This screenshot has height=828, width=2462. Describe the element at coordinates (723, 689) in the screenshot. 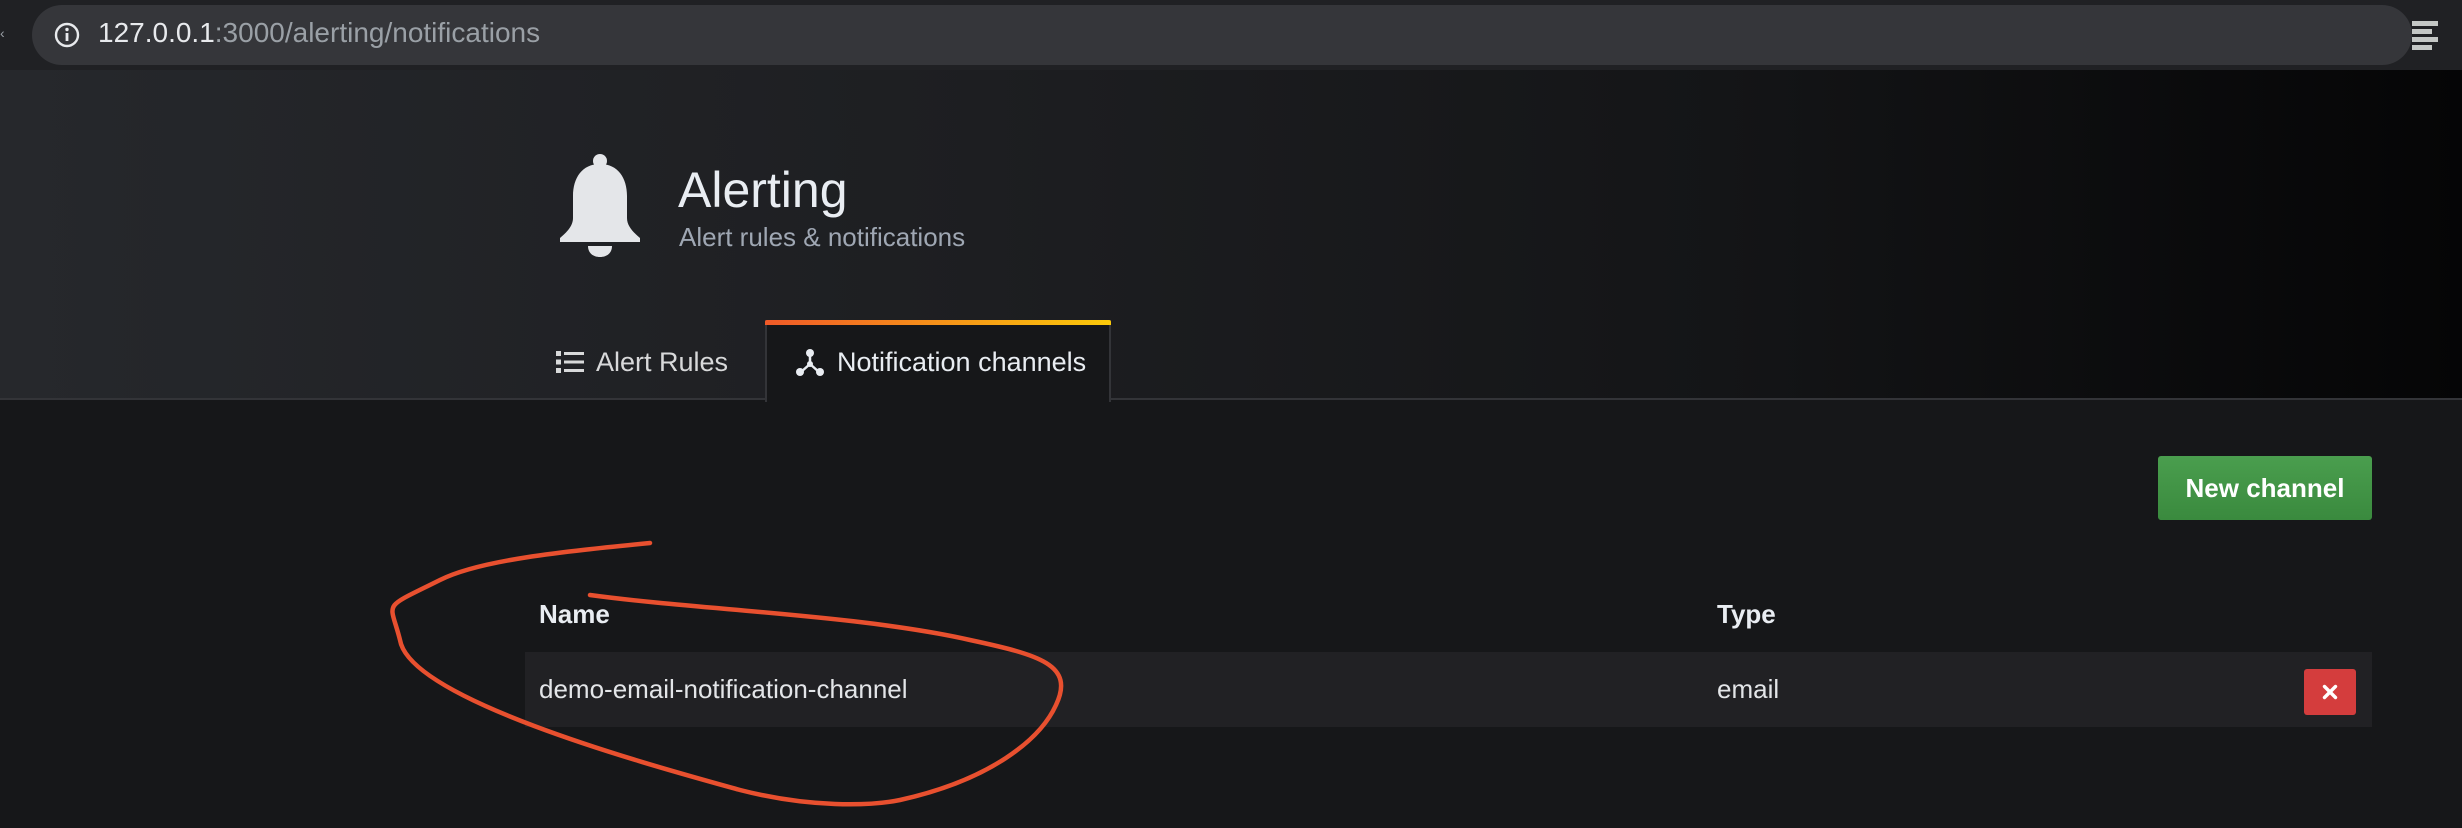

I see `channel-name-cell: demo-email-notification-channel` at that location.